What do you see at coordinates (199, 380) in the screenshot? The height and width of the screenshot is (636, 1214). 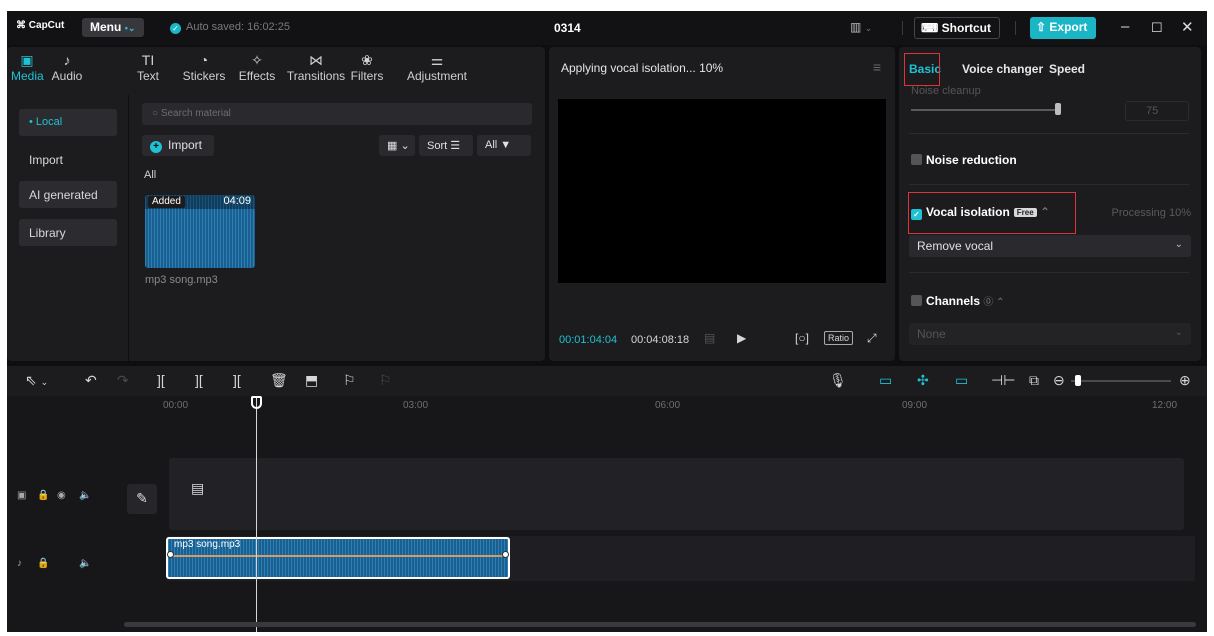 I see `split-left-icon: ][` at bounding box center [199, 380].